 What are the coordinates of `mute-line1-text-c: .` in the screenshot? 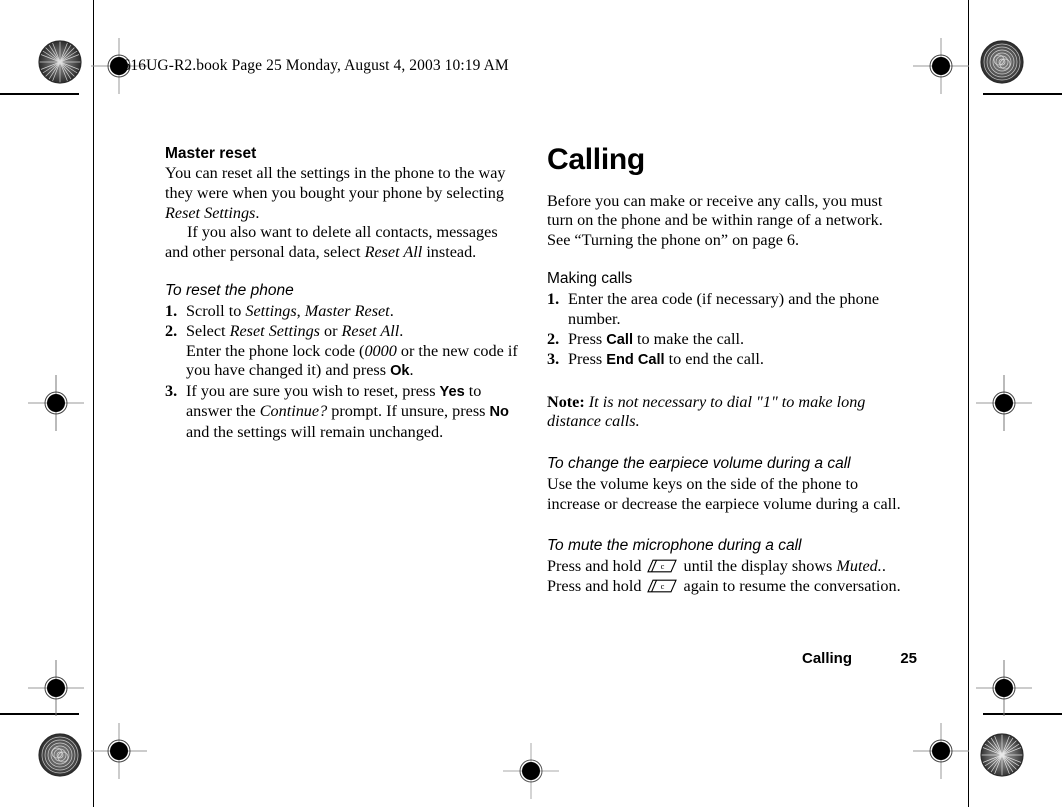 It's located at (883, 566).